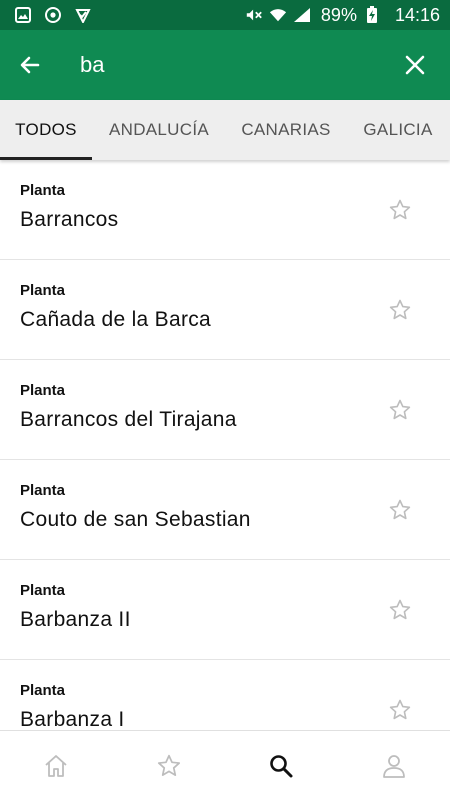 This screenshot has width=450, height=801. Describe the element at coordinates (225, 695) in the screenshot. I see `list-item: Planta Barbanza I` at that location.